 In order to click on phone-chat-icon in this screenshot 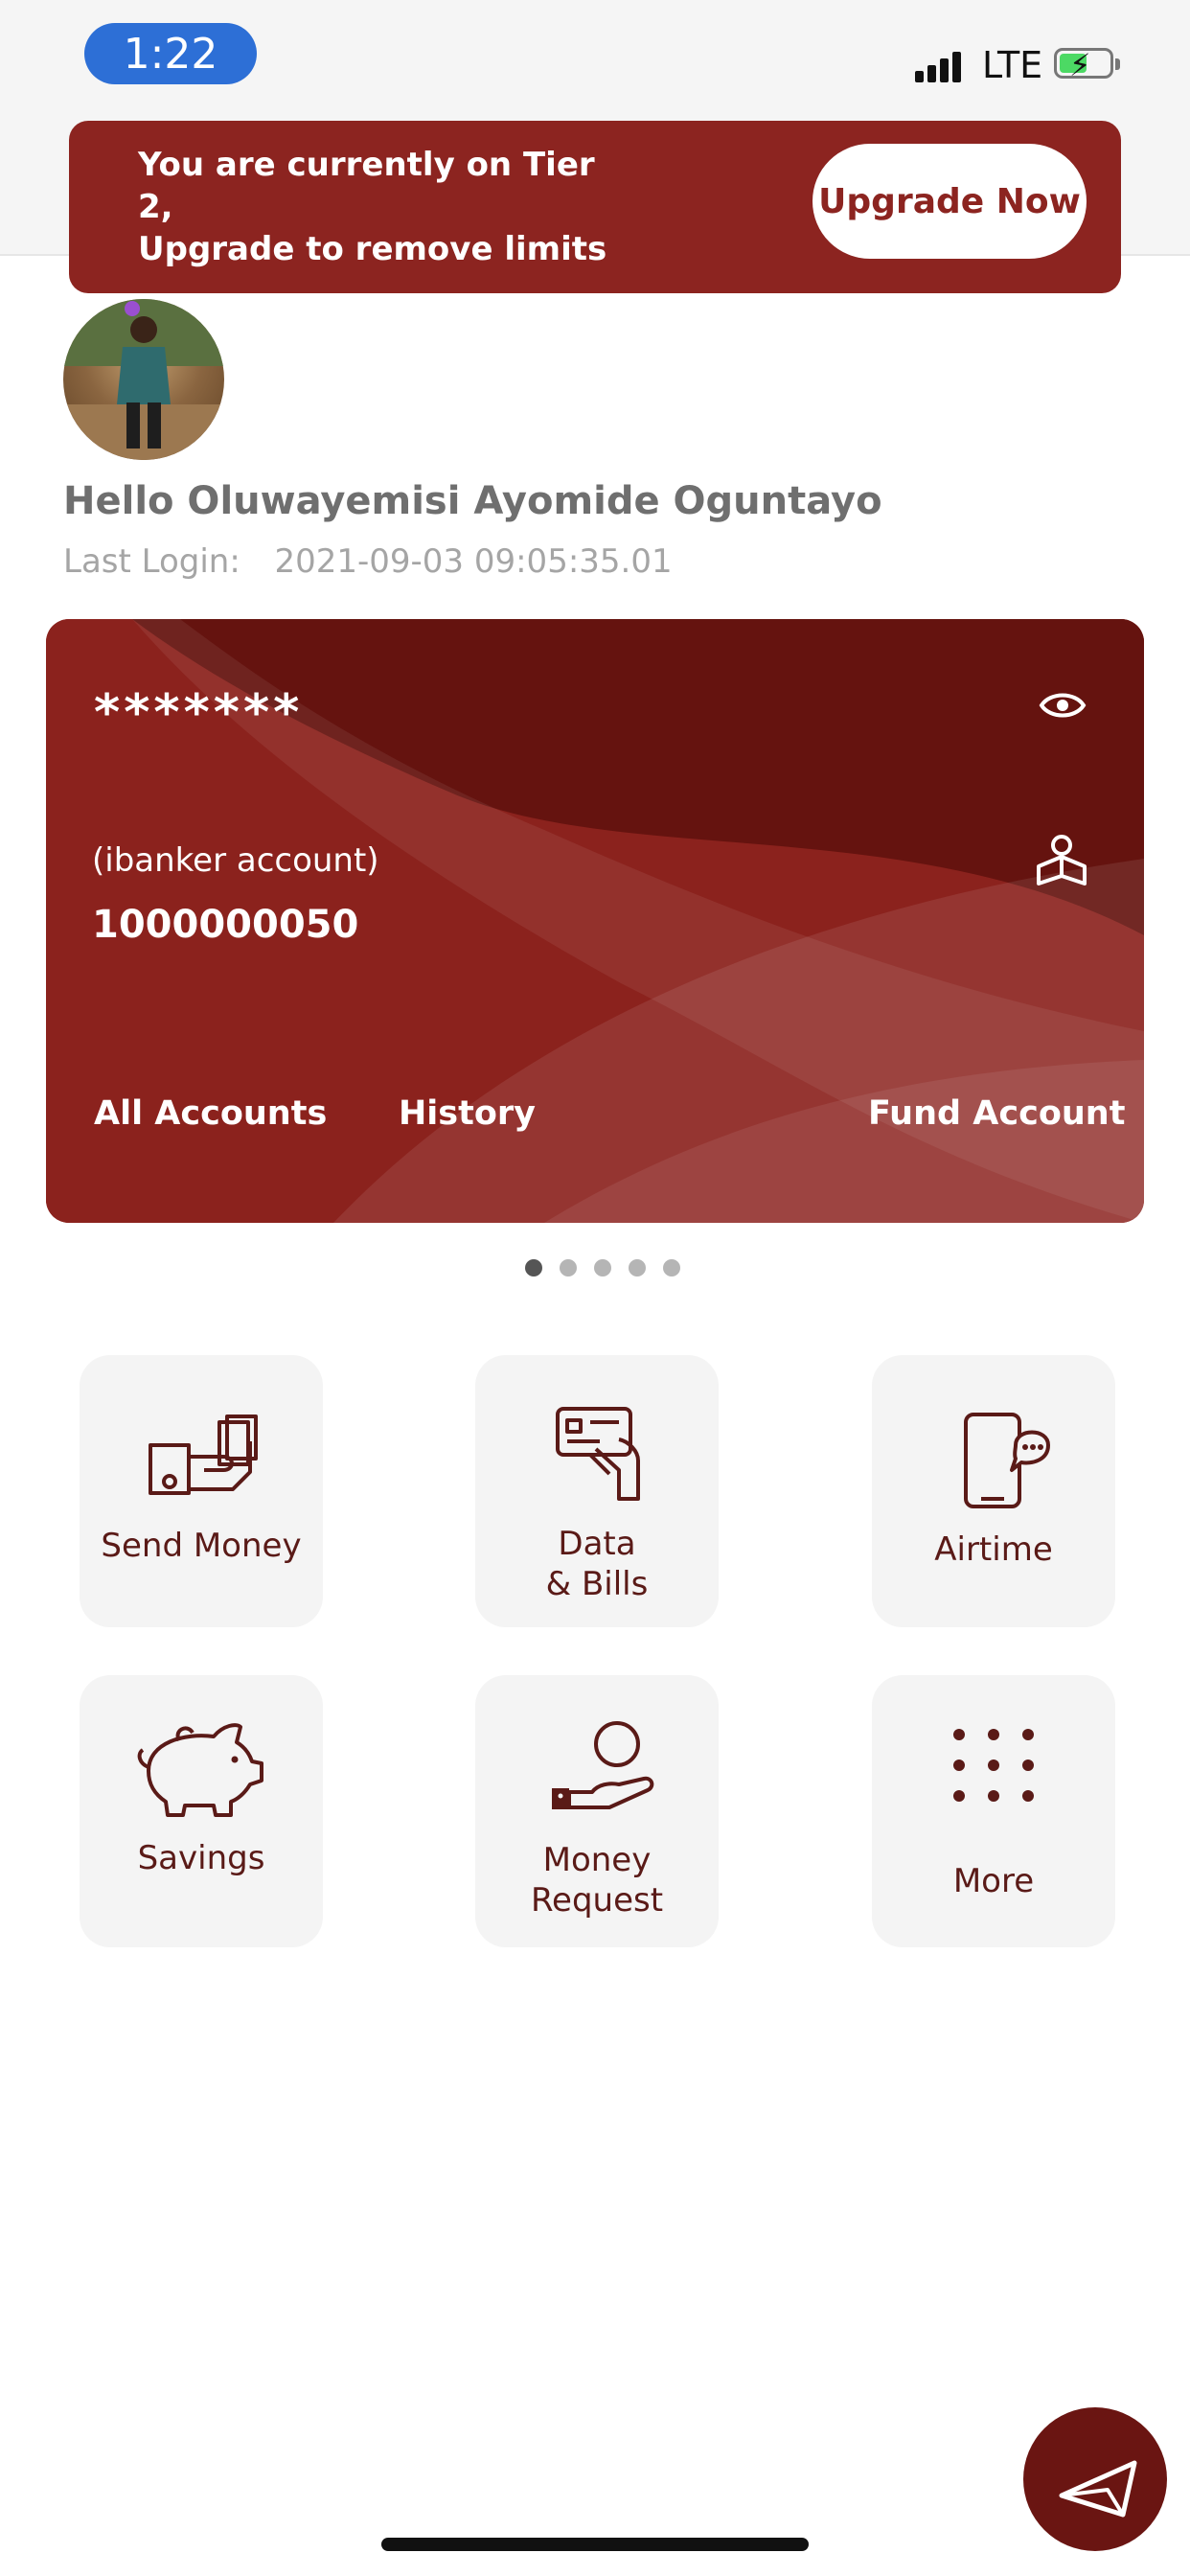, I will do `click(1007, 1460)`.